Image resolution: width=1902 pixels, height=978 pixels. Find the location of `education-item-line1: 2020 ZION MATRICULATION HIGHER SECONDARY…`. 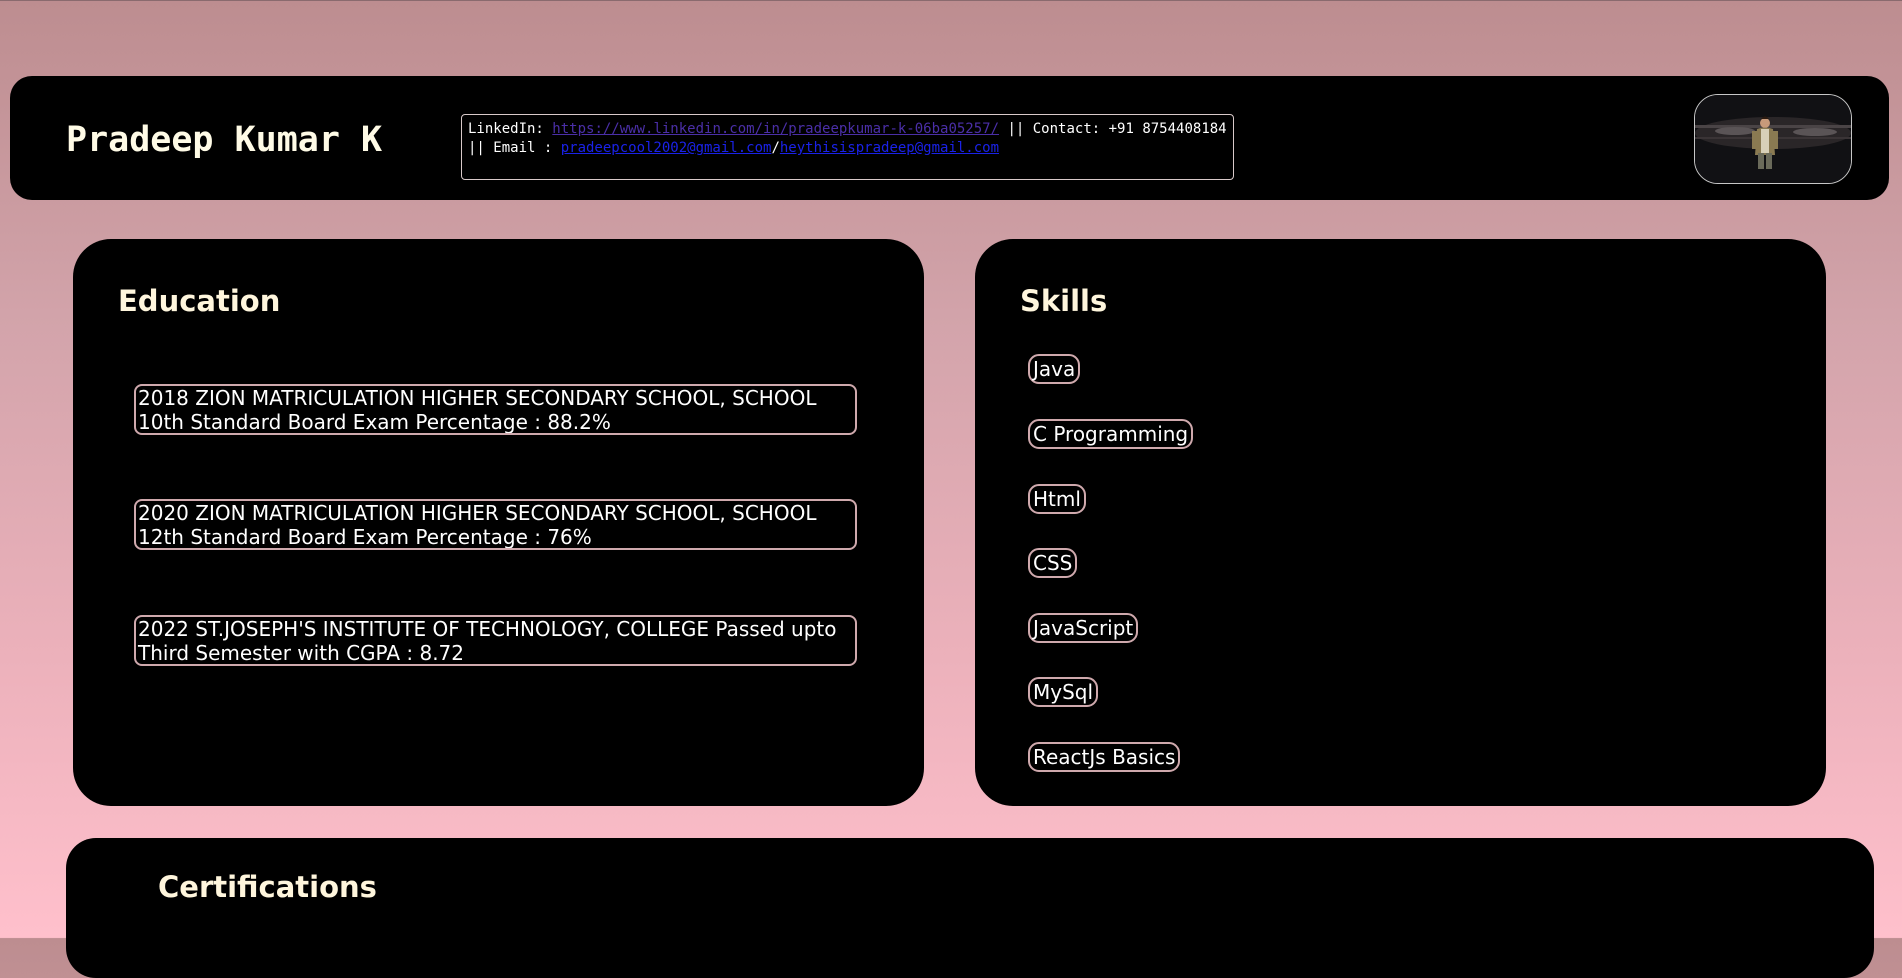

education-item-line1: 2020 ZION MATRICULATION HIGHER SECONDARY… is located at coordinates (477, 513).